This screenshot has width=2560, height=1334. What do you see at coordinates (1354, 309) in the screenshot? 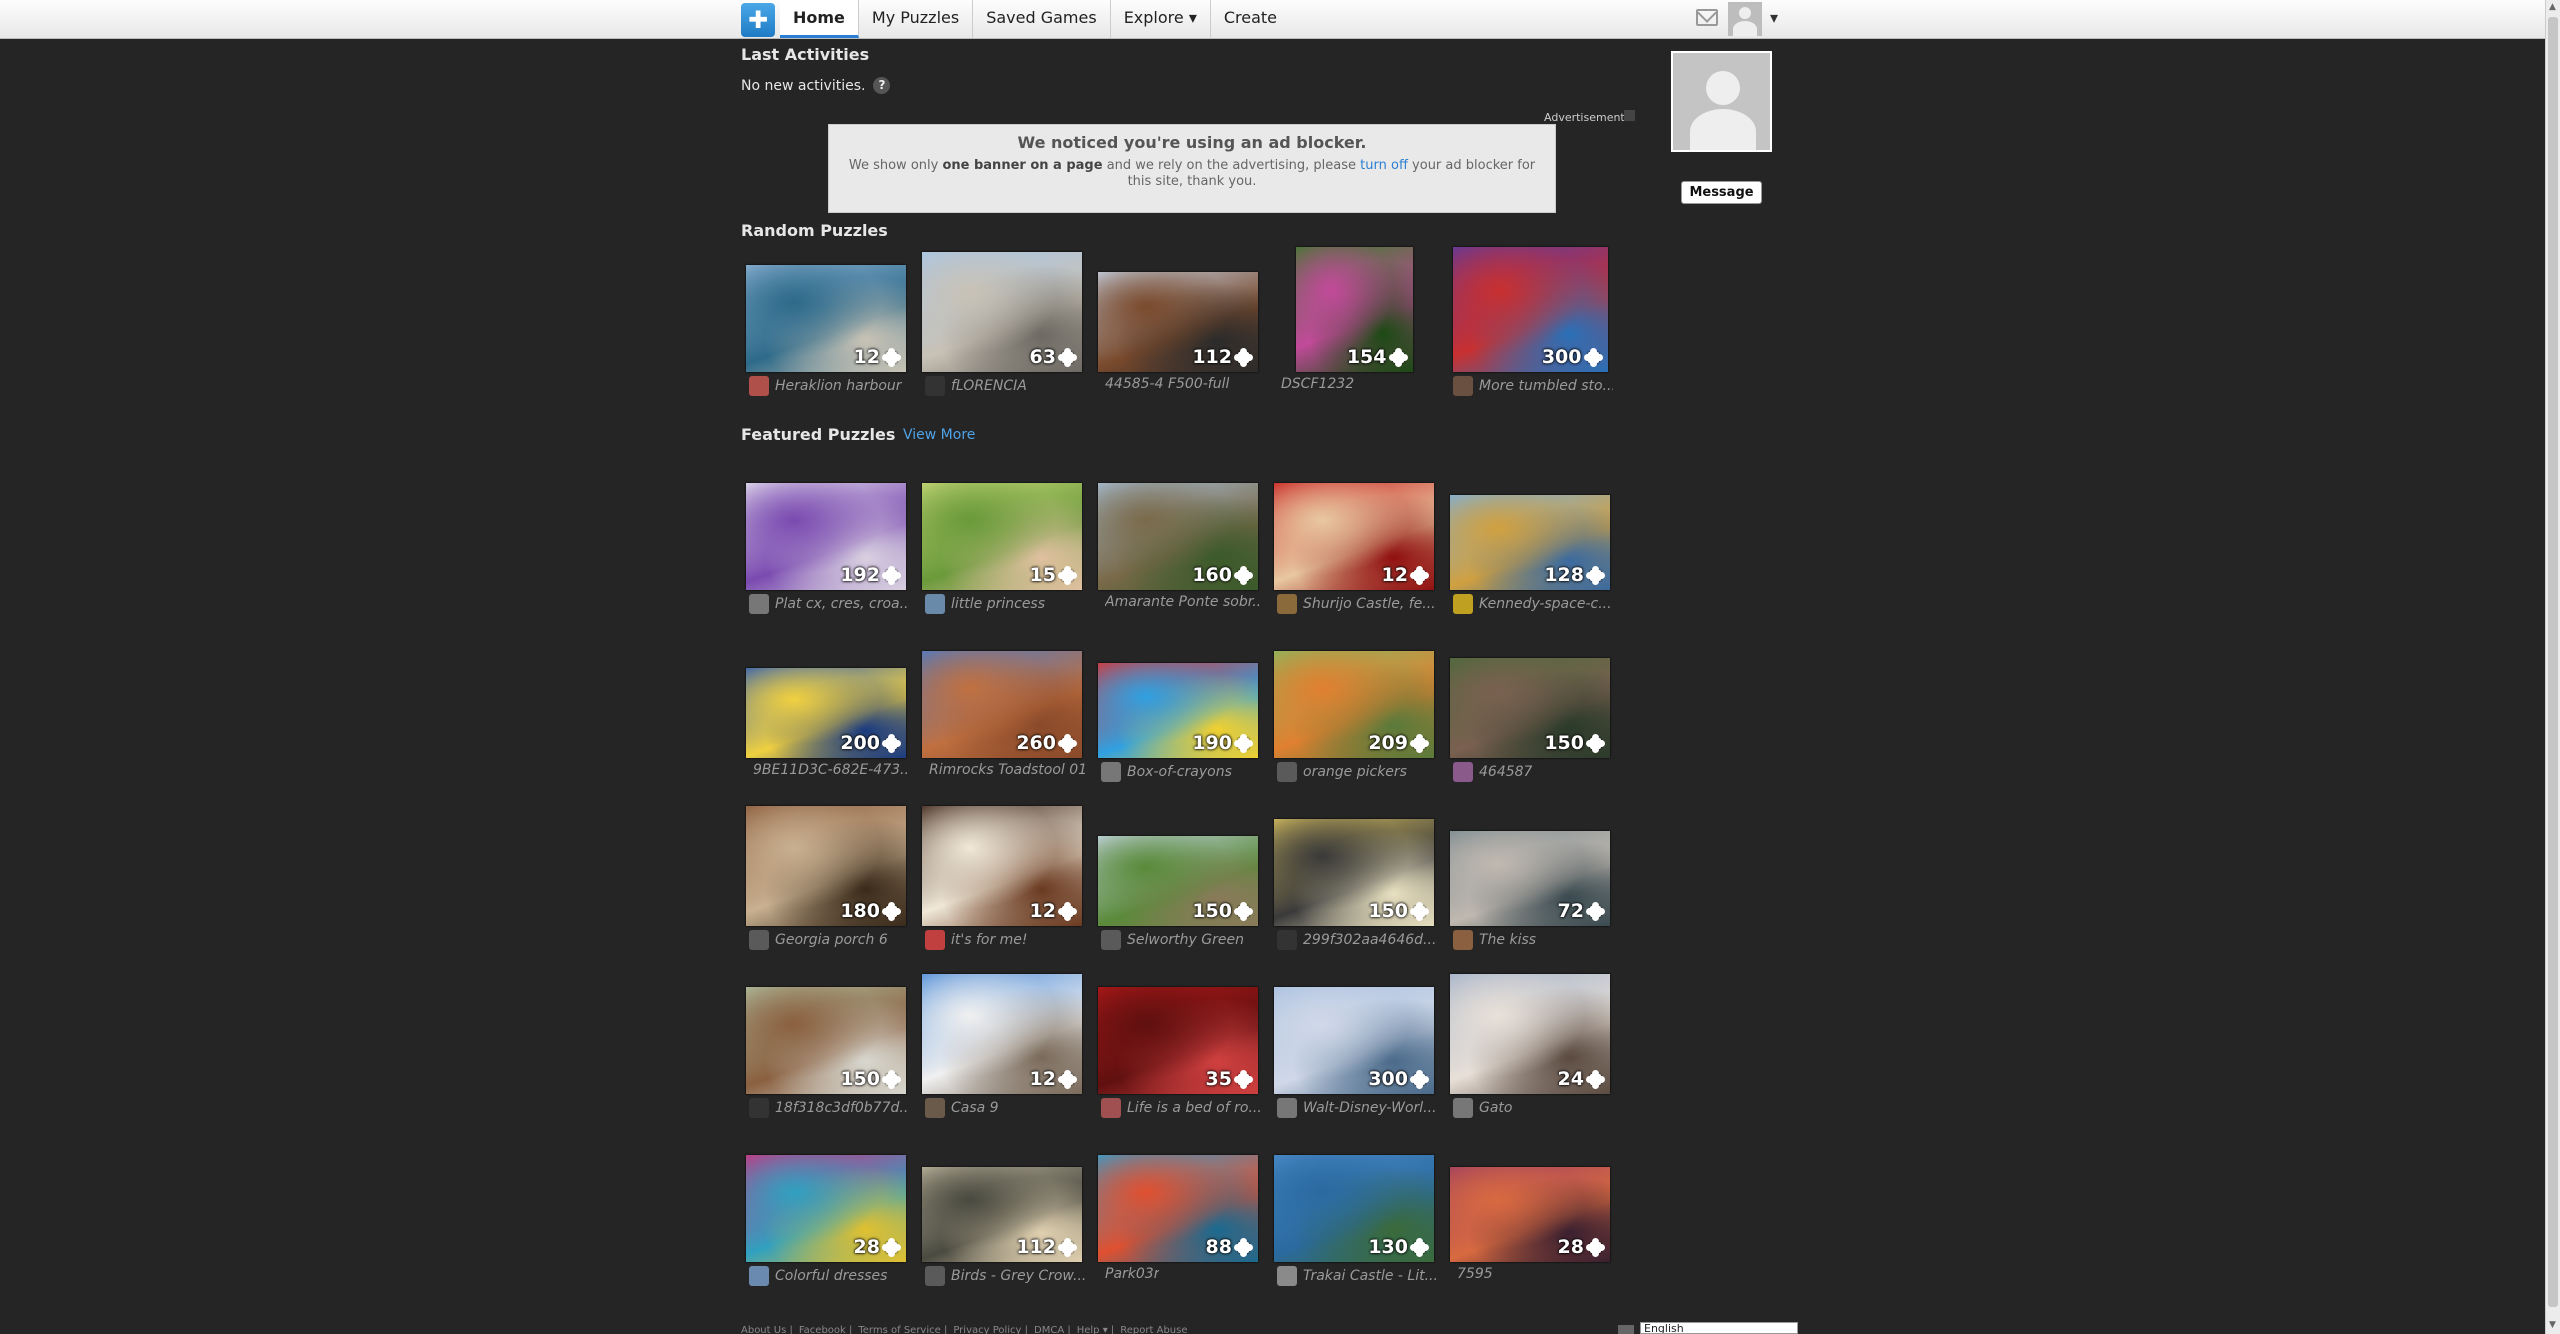
I see `puzzle-thumbnail: 154` at bounding box center [1354, 309].